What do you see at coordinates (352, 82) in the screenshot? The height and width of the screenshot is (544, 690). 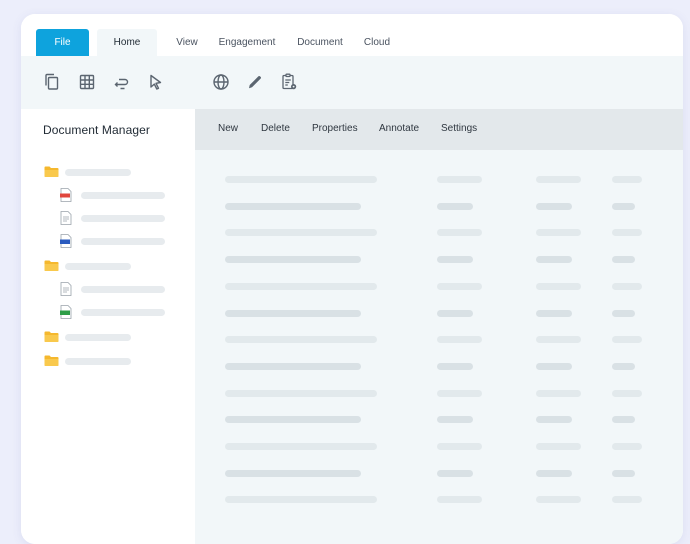 I see `ribbon-toolbar` at bounding box center [352, 82].